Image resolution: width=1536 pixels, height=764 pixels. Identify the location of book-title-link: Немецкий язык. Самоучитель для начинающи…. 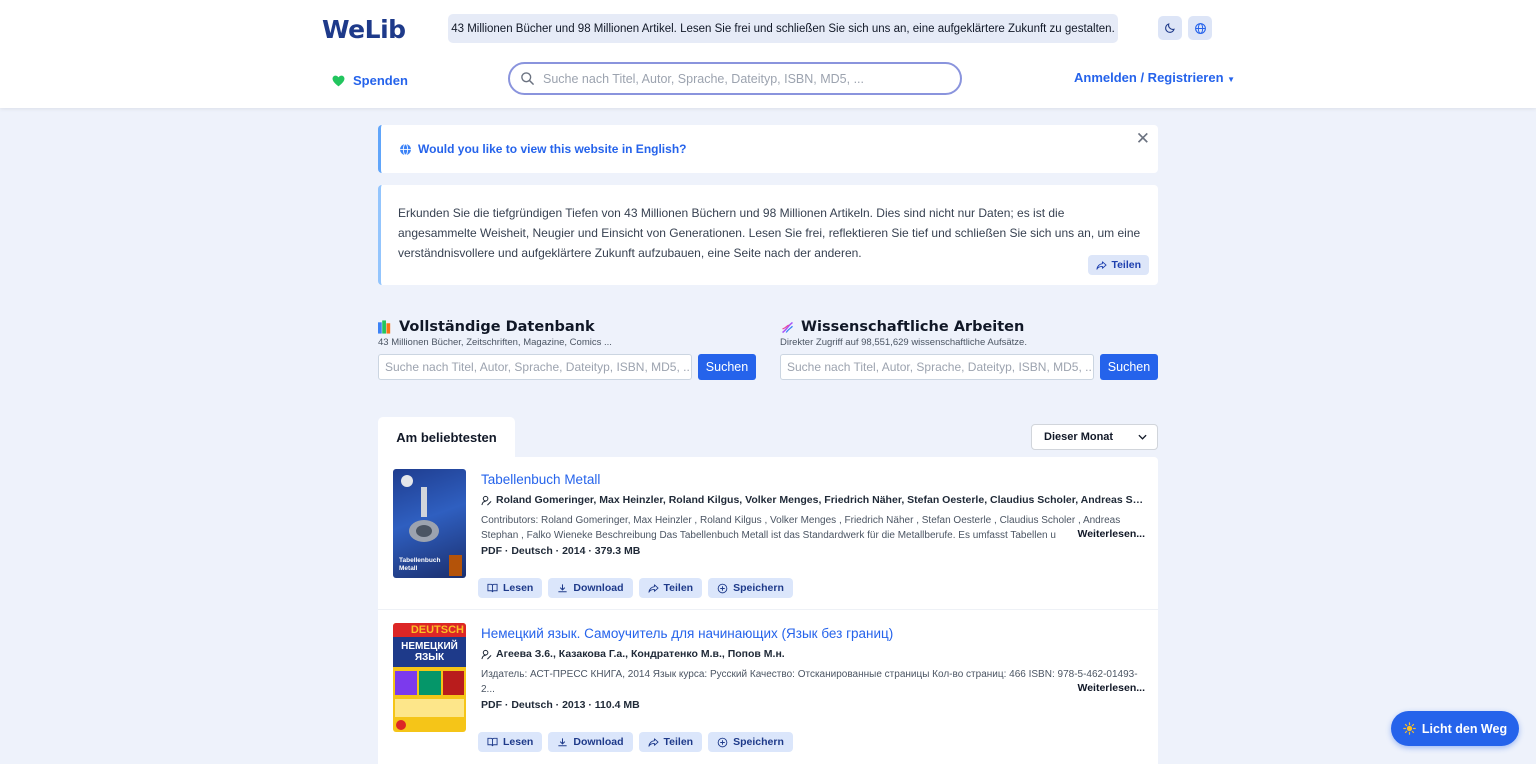
(687, 633).